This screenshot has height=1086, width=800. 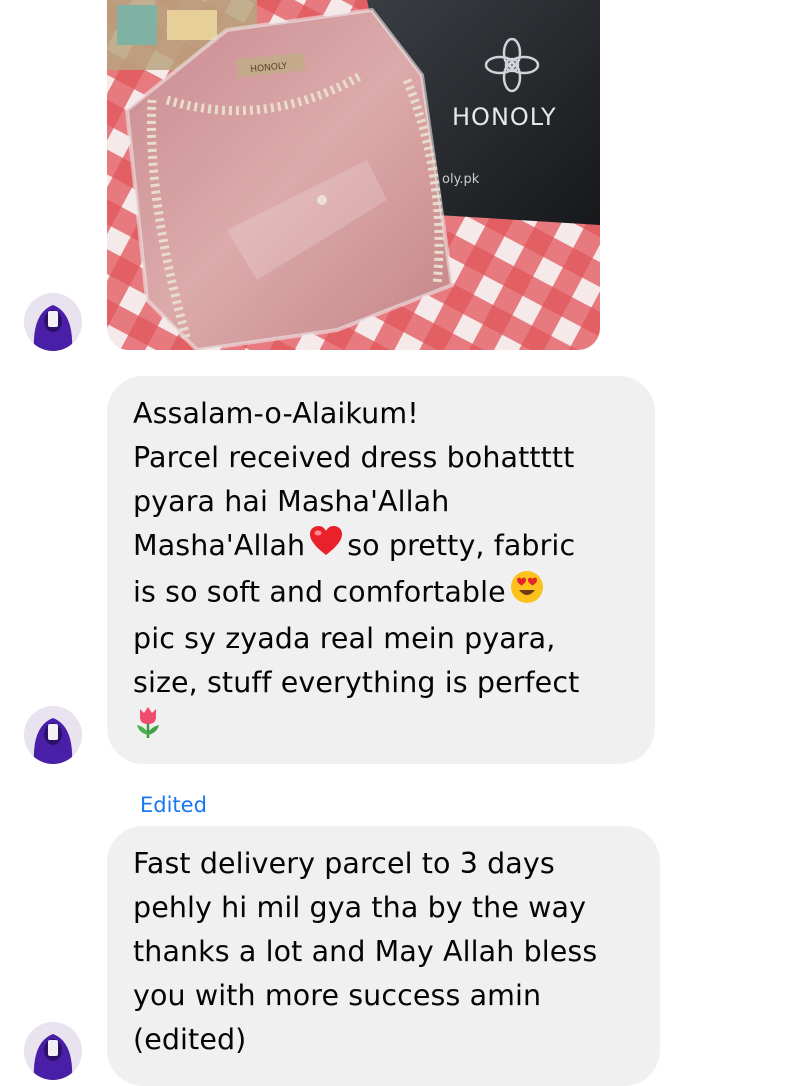 I want to click on message-line-with-emoji: Masha'Allah so pretty, fabric, so click(x=381, y=547).